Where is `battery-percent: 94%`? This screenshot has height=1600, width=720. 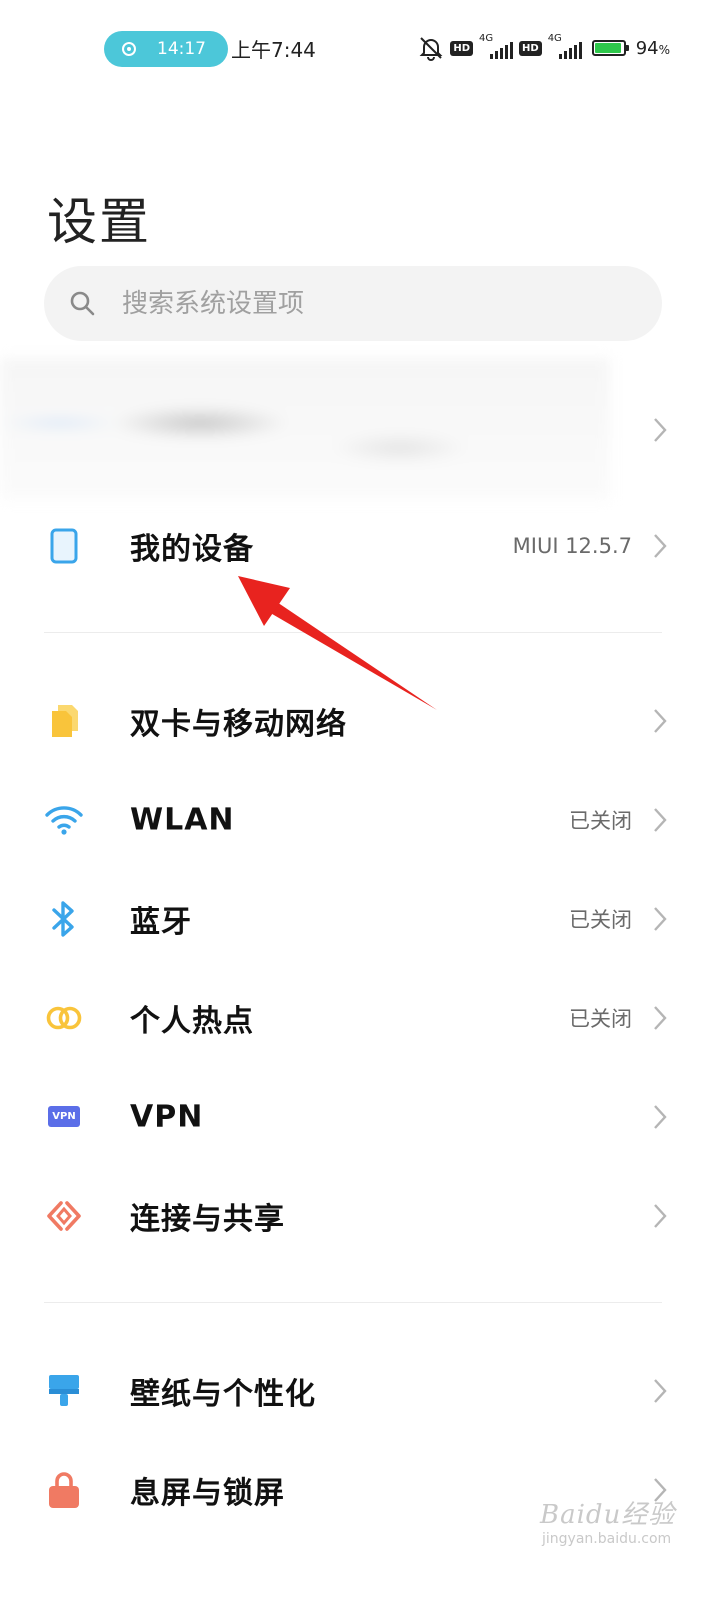 battery-percent: 94% is located at coordinates (652, 48).